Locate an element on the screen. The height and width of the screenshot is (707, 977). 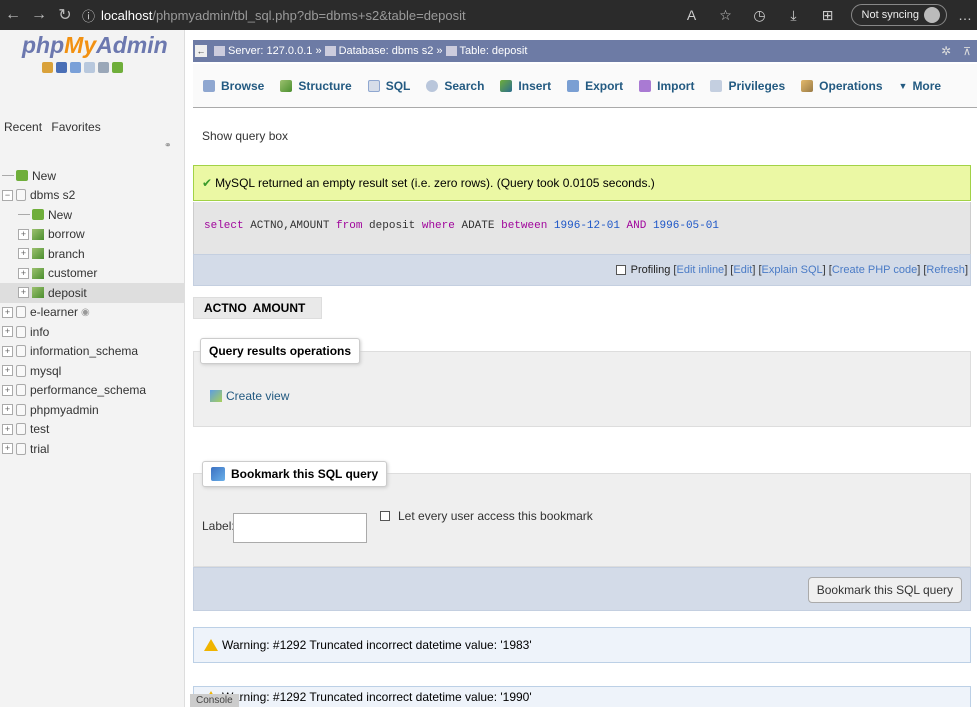
tab-label: Operations is located at coordinates (851, 85).